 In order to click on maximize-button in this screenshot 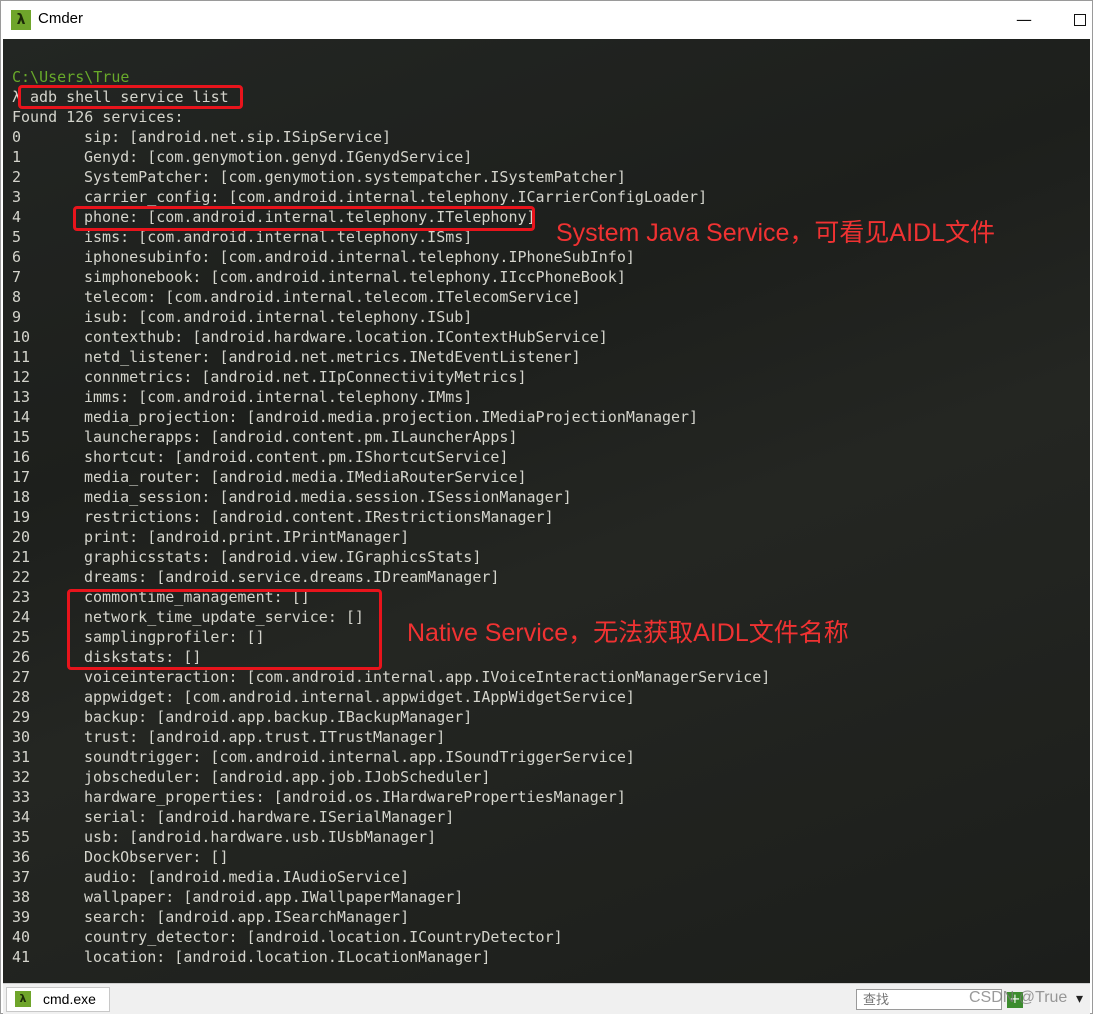, I will do `click(1080, 20)`.